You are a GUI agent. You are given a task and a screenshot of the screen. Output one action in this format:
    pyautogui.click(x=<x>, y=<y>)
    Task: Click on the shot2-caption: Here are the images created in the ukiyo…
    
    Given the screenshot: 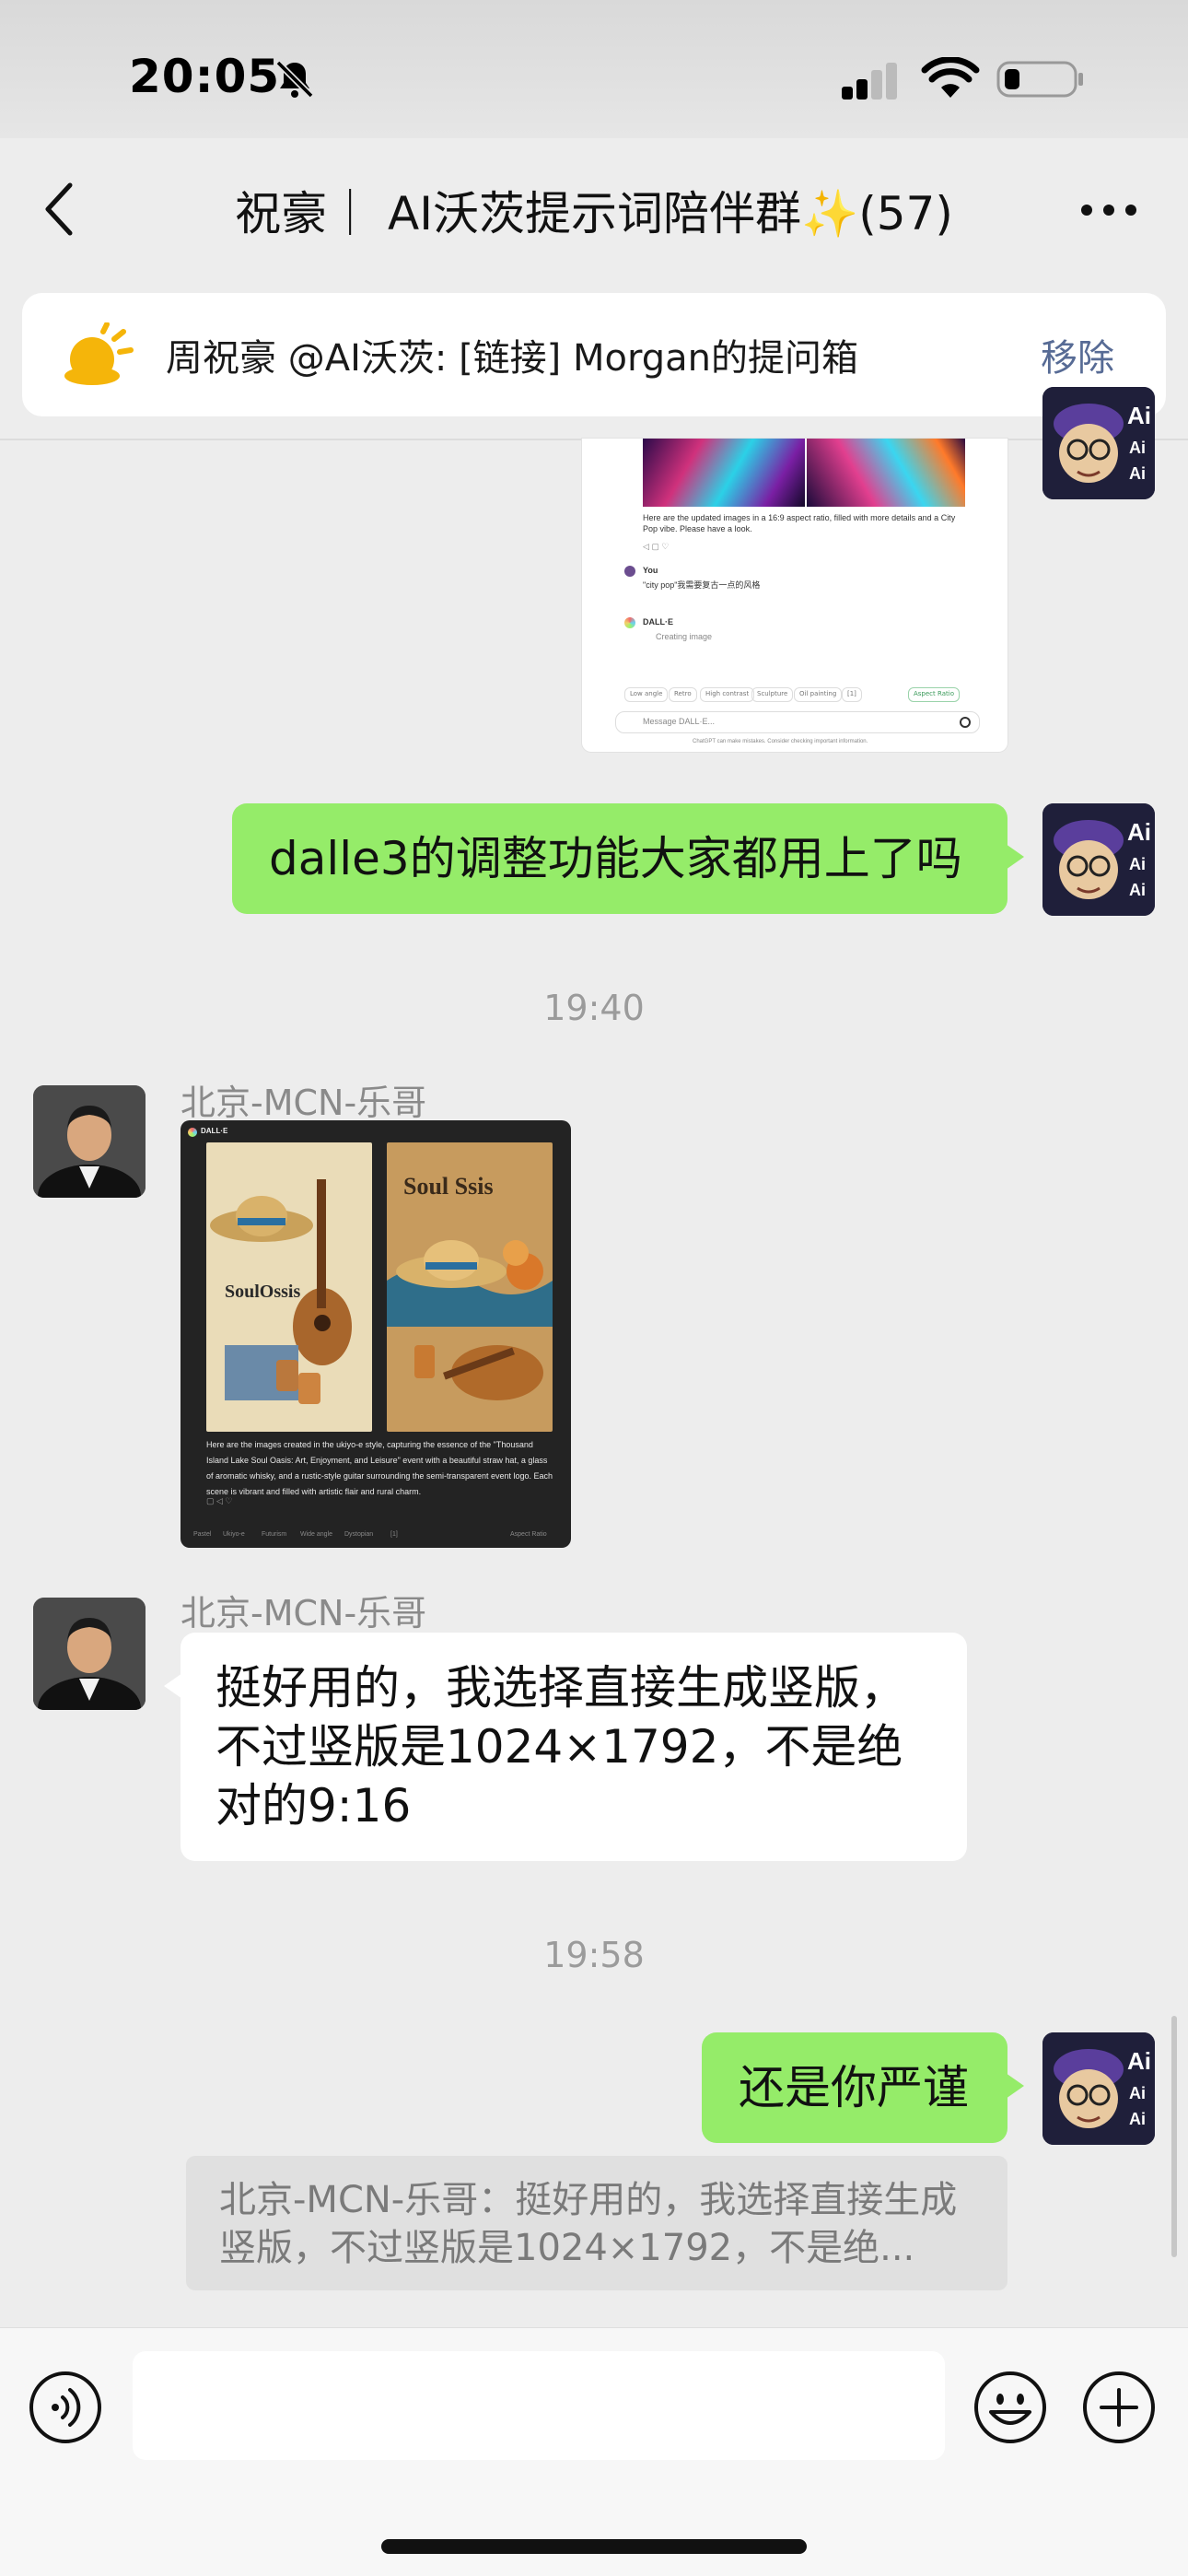 What is the action you would take?
    pyautogui.click(x=379, y=1468)
    